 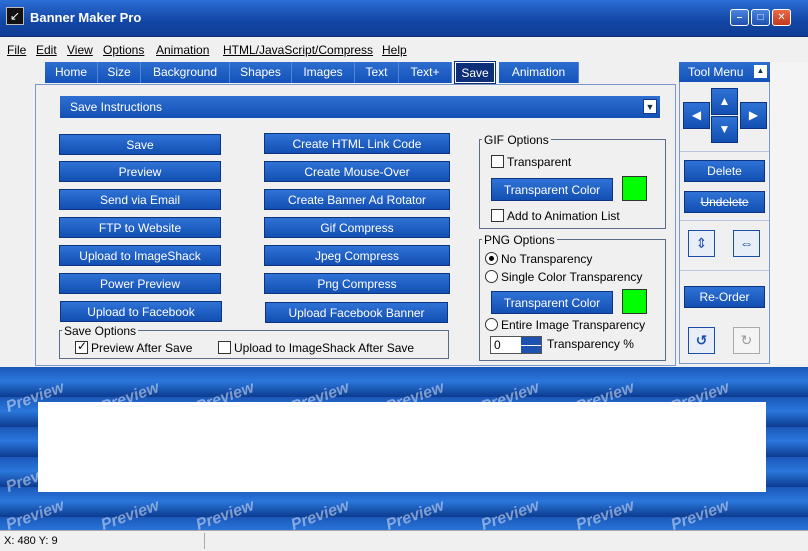 What do you see at coordinates (324, 348) in the screenshot?
I see `upload-after-save-label: Upload to ImageShack After Save` at bounding box center [324, 348].